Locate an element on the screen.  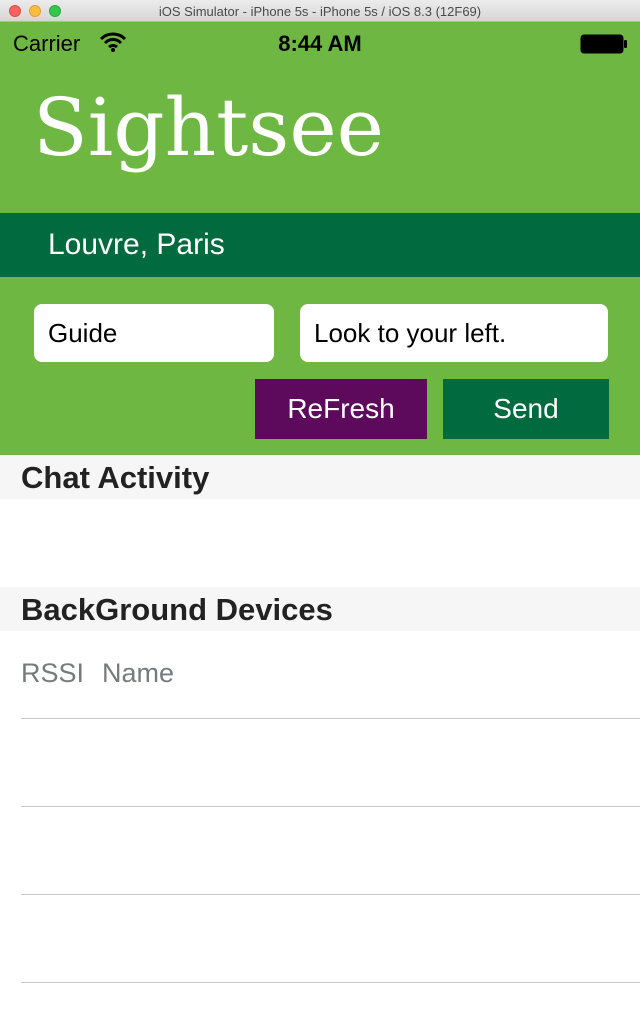
clock: 8:44 AM is located at coordinates (320, 43).